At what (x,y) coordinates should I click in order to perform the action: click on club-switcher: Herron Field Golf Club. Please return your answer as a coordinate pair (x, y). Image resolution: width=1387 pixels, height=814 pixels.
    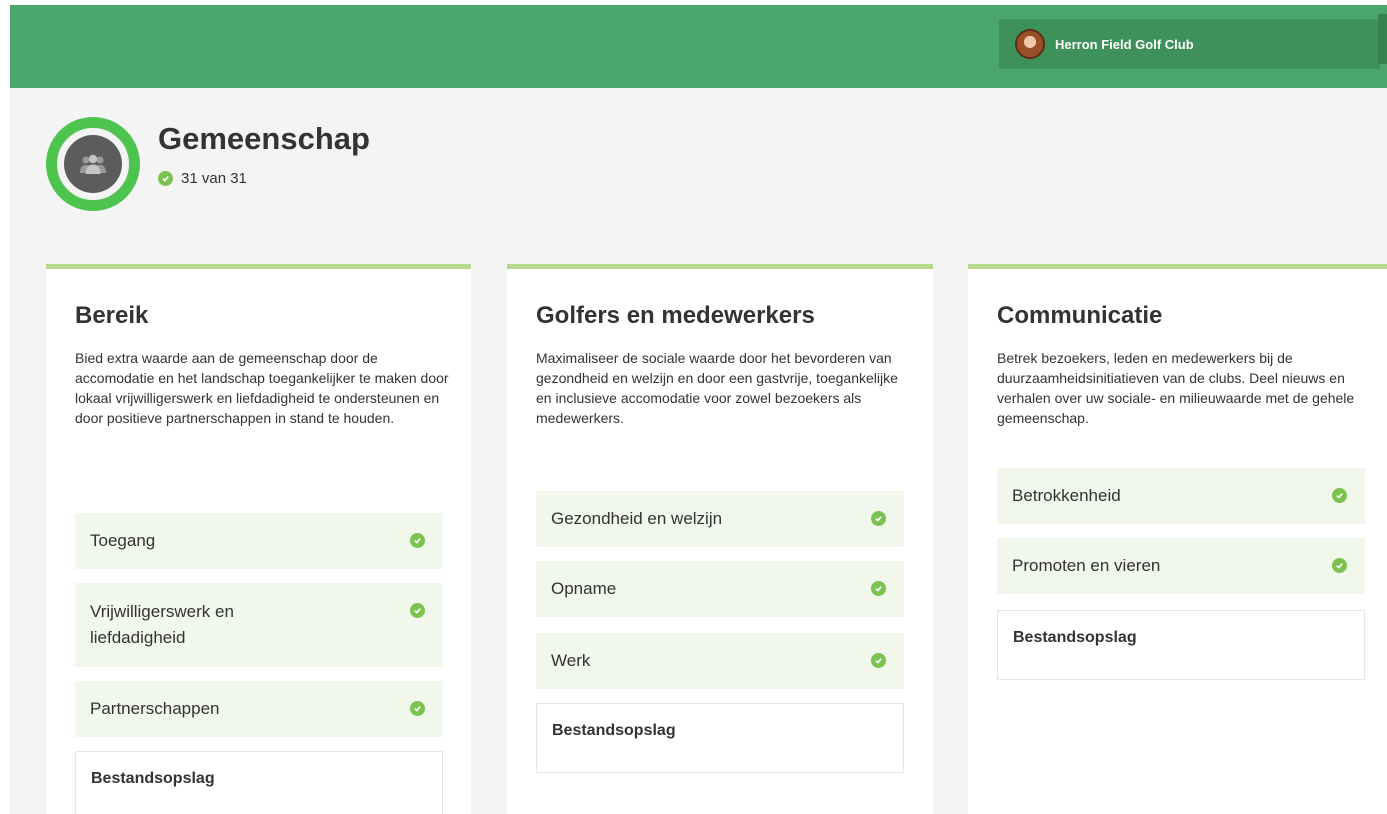
    Looking at the image, I should click on (1189, 44).